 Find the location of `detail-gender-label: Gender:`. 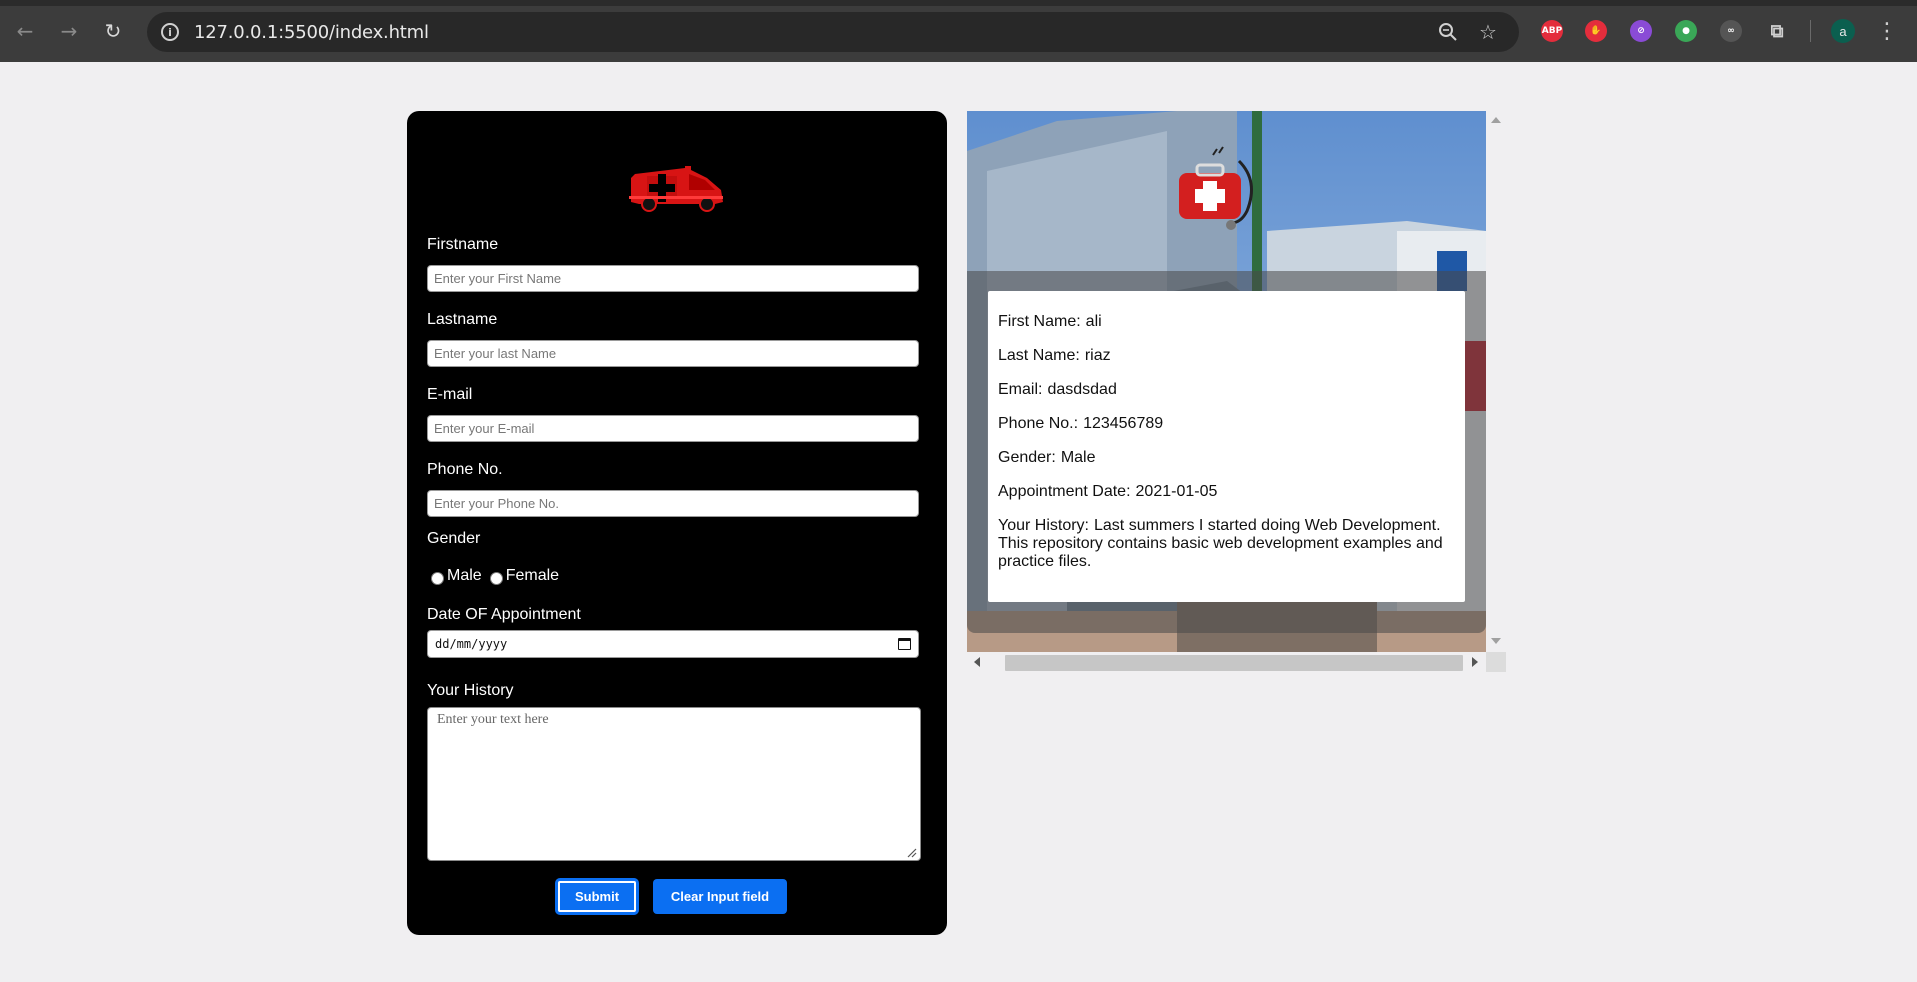

detail-gender-label: Gender: is located at coordinates (1027, 457).